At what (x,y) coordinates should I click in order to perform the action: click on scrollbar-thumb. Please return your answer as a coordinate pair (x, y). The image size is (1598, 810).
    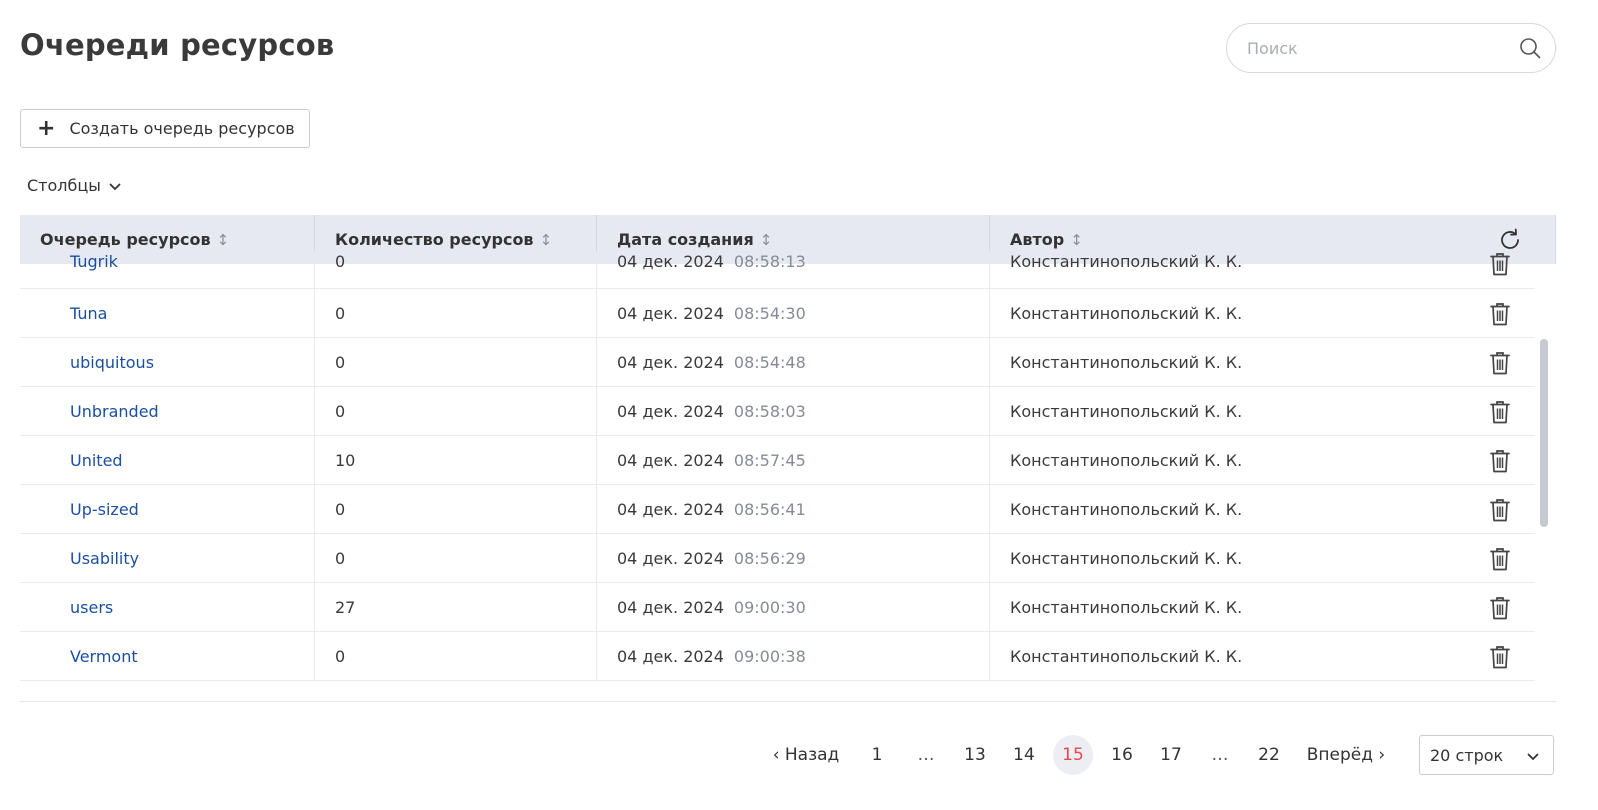
    Looking at the image, I should click on (1544, 433).